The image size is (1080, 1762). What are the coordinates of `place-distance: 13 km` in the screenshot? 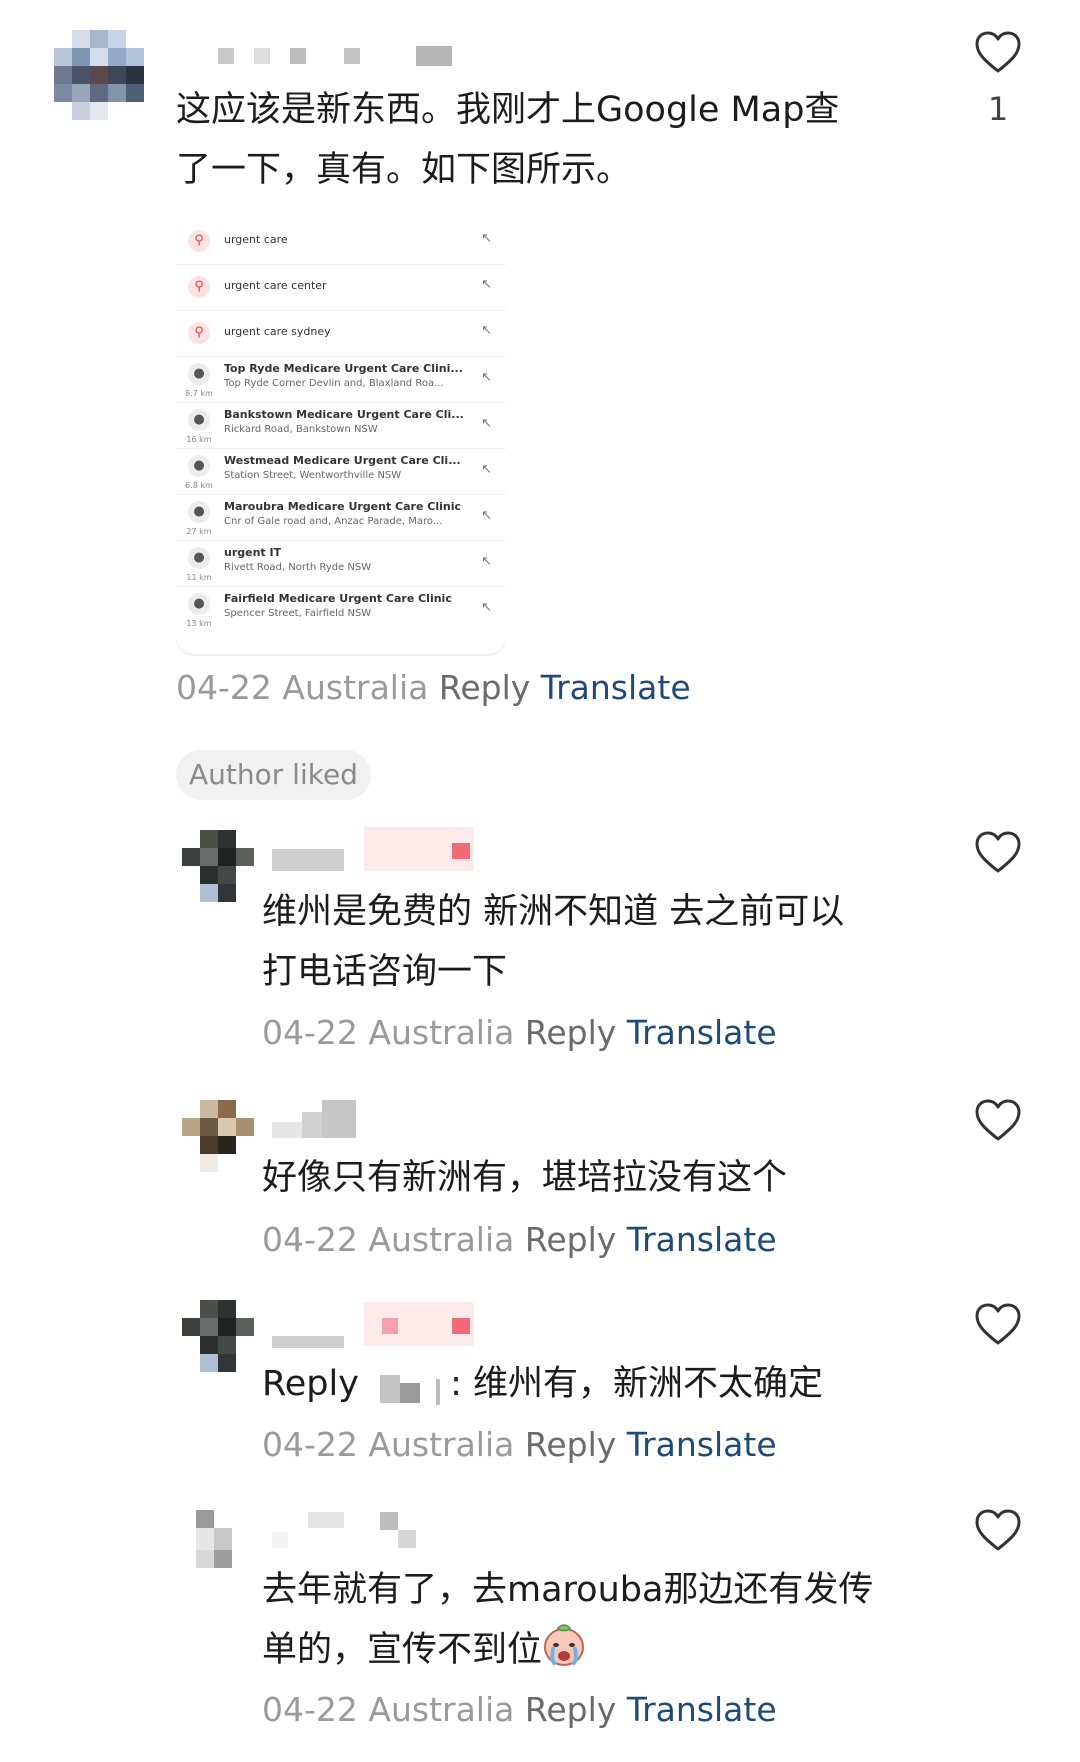 It's located at (199, 623).